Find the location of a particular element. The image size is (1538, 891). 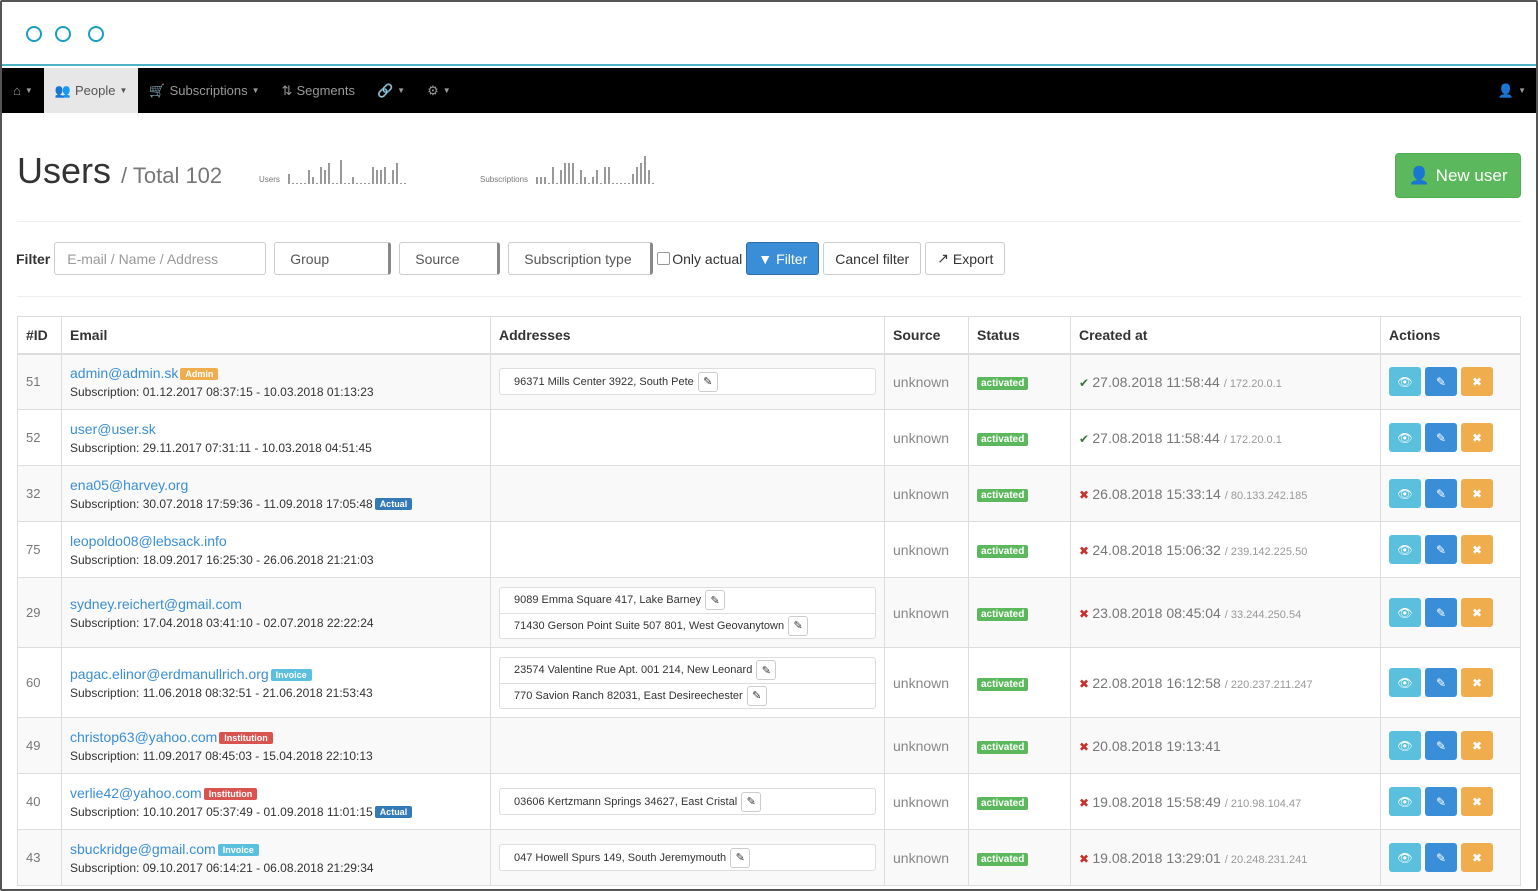

nav-segments: ⇅ Segments is located at coordinates (318, 90).